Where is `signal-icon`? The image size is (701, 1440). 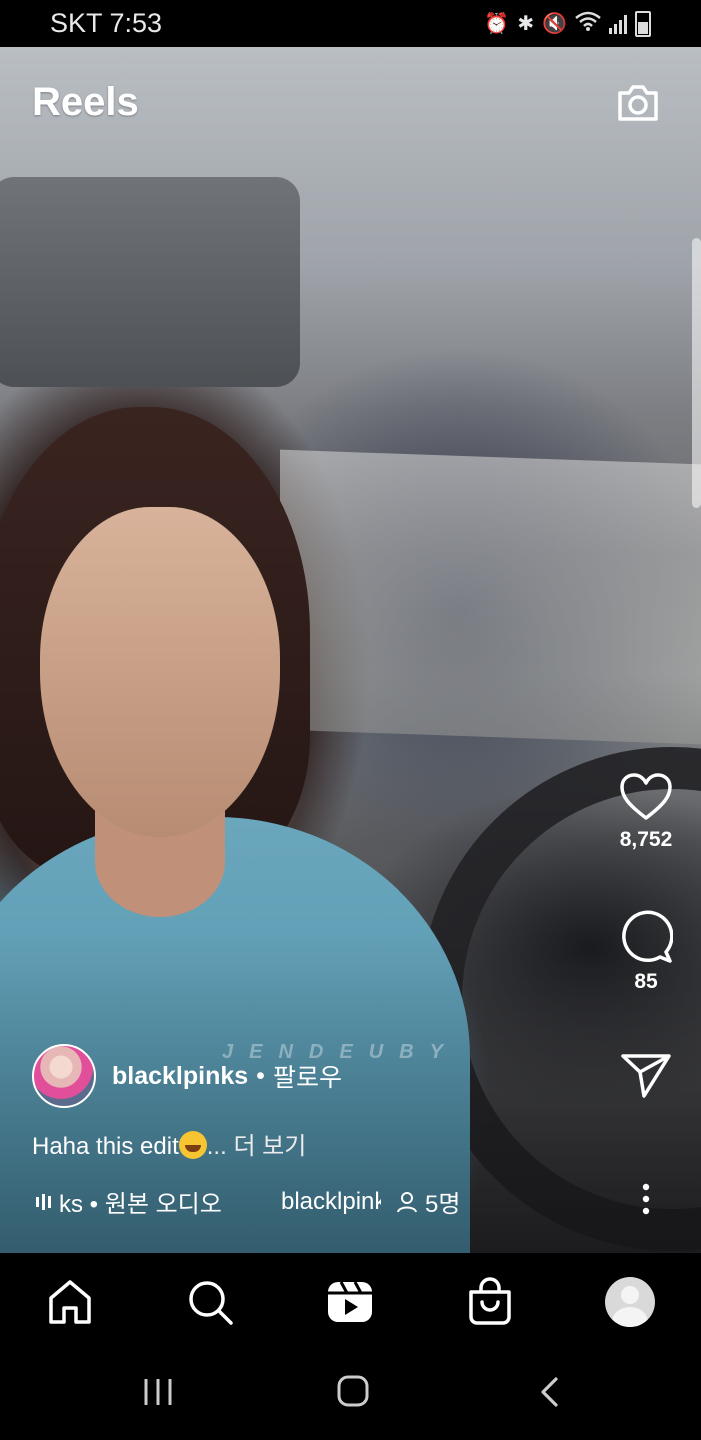 signal-icon is located at coordinates (618, 24).